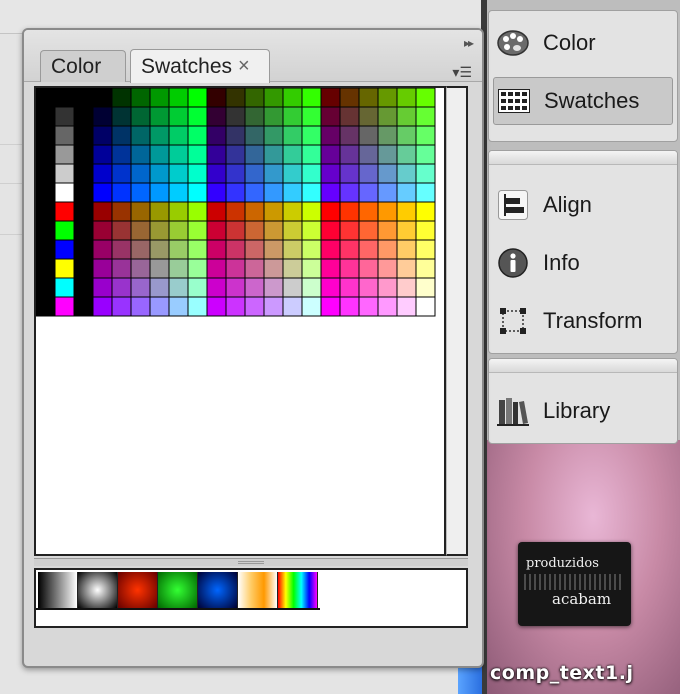  What do you see at coordinates (178, 590) in the screenshot?
I see `gradient-swatch-green-radial` at bounding box center [178, 590].